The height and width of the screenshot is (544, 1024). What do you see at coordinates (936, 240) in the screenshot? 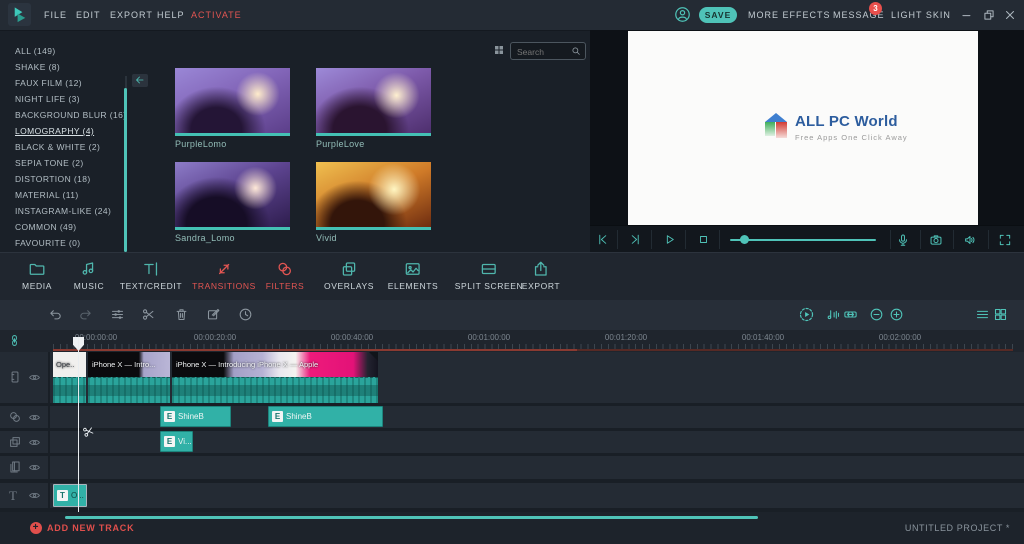
I see `snapshot-button` at bounding box center [936, 240].